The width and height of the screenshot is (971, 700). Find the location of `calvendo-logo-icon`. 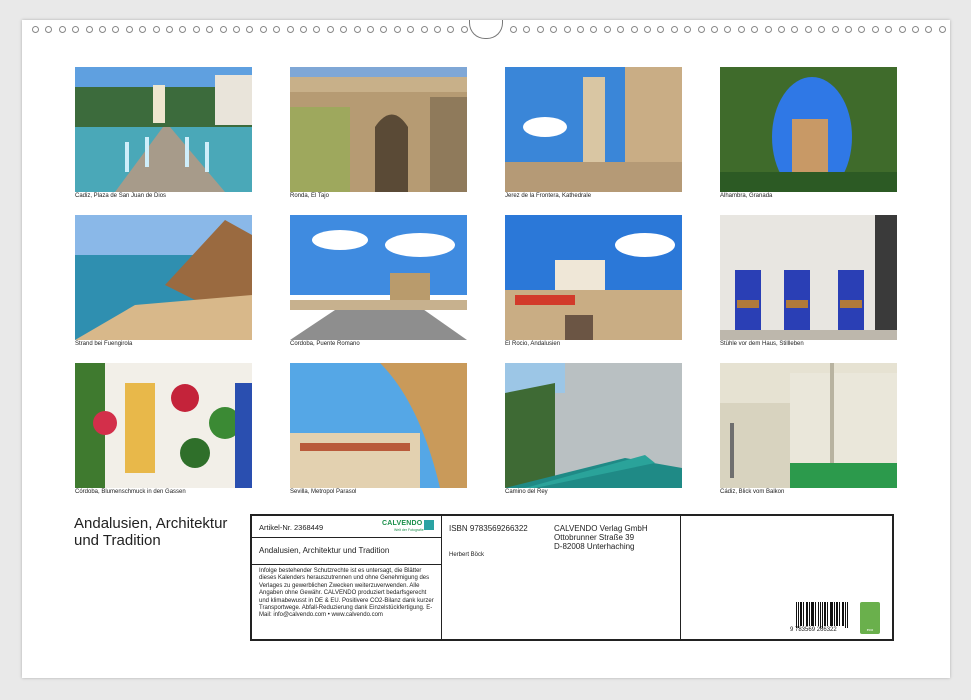

calvendo-logo-icon is located at coordinates (429, 525).